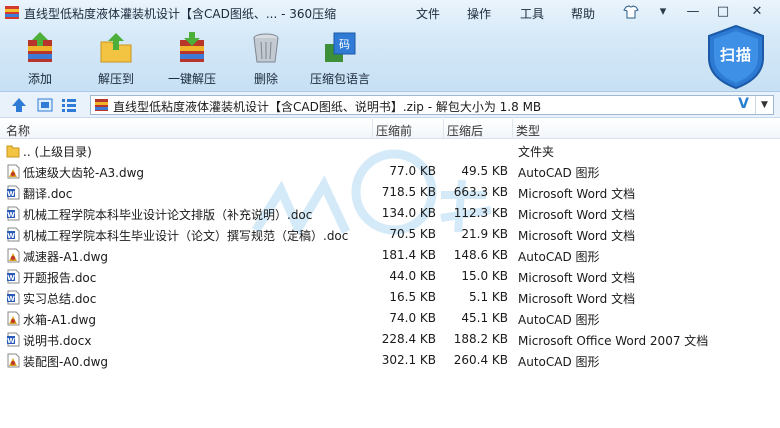 The image size is (780, 428). What do you see at coordinates (480, 339) in the screenshot?
I see `original-size: 188.2 KB` at bounding box center [480, 339].